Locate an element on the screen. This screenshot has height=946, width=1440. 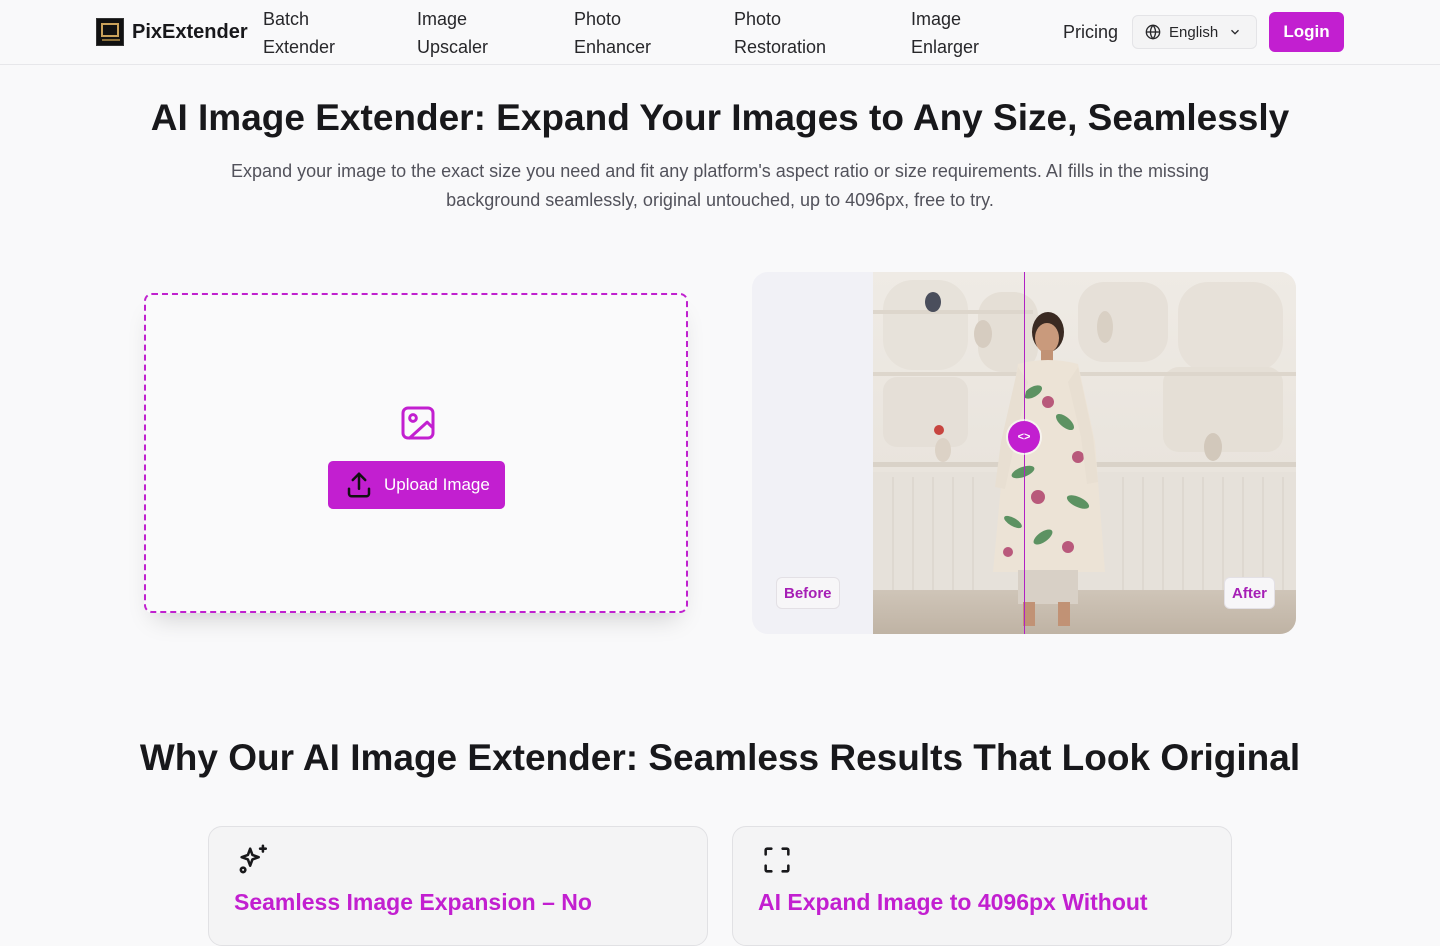
nav-label-line2: Upscaler is located at coordinates (453, 47).